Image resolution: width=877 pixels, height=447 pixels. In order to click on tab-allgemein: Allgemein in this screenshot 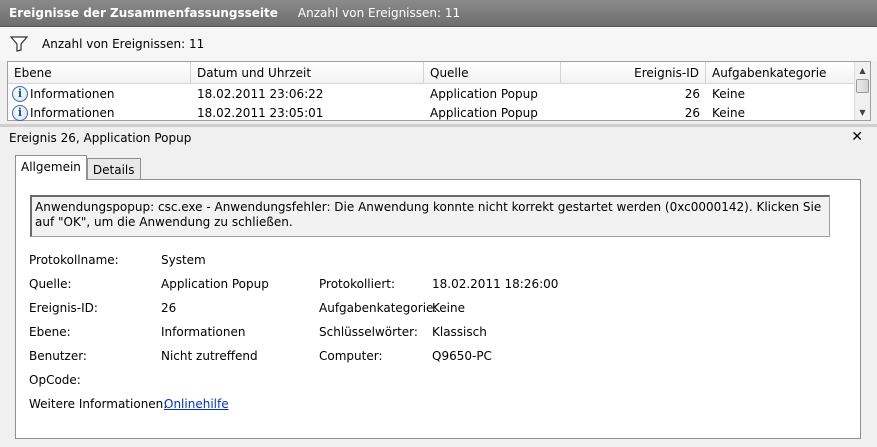, I will do `click(51, 167)`.